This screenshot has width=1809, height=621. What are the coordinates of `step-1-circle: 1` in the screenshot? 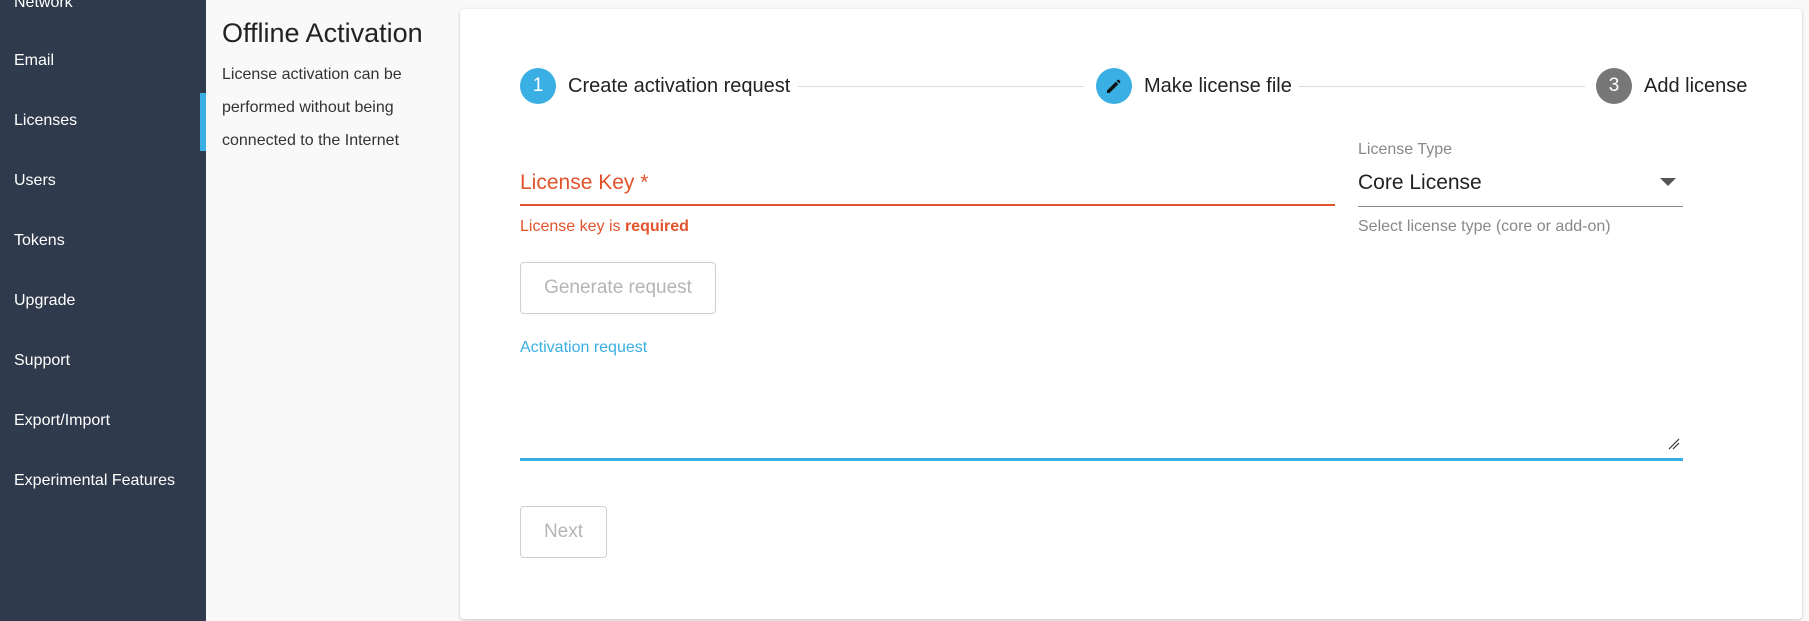 It's located at (538, 86).